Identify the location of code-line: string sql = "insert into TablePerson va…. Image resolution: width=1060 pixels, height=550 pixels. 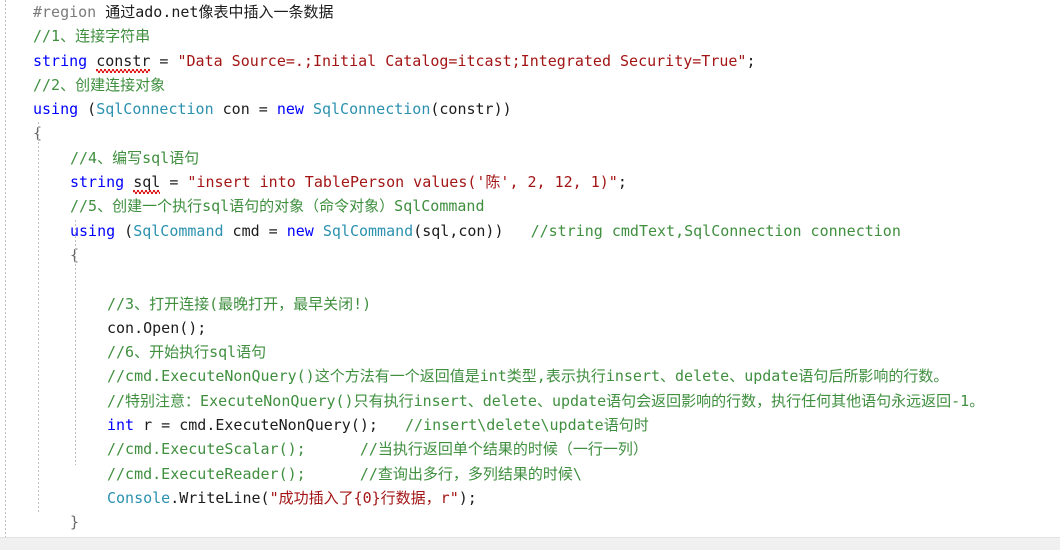
(530, 182).